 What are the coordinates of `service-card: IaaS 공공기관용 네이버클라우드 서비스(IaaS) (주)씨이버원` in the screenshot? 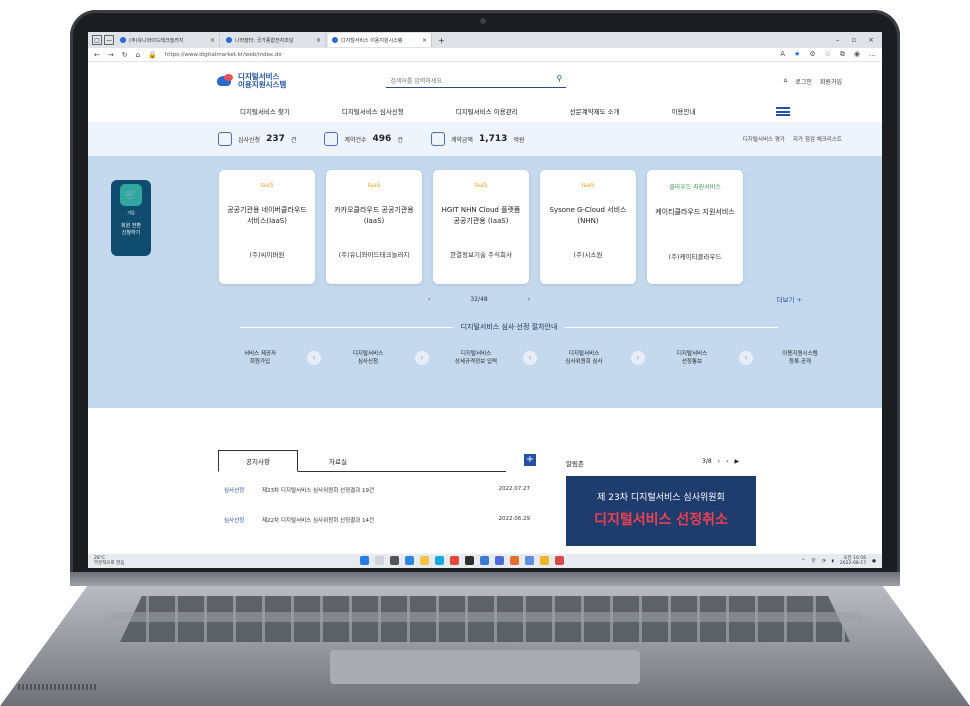 It's located at (267, 227).